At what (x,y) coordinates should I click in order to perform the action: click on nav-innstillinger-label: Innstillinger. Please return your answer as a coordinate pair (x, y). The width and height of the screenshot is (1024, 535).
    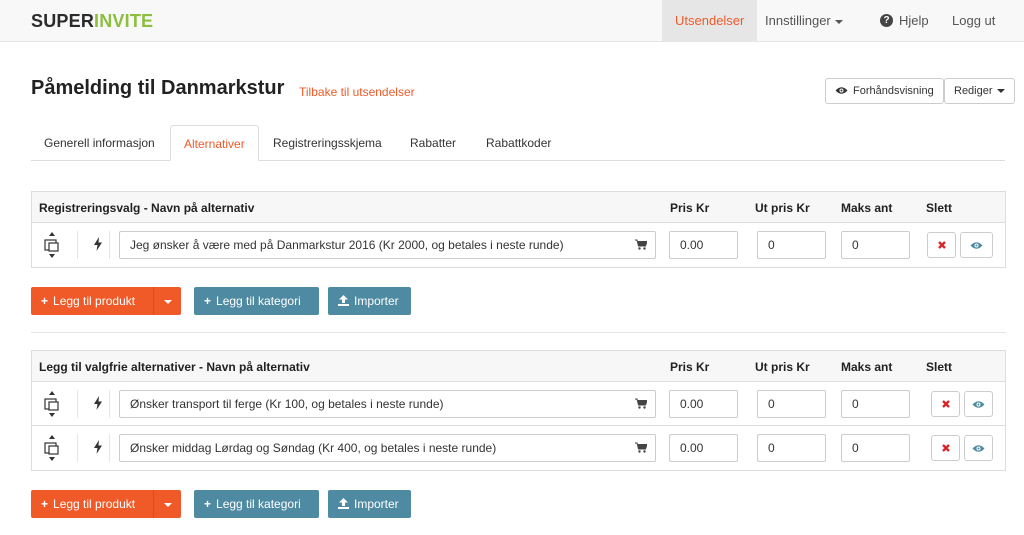
    Looking at the image, I should click on (798, 20).